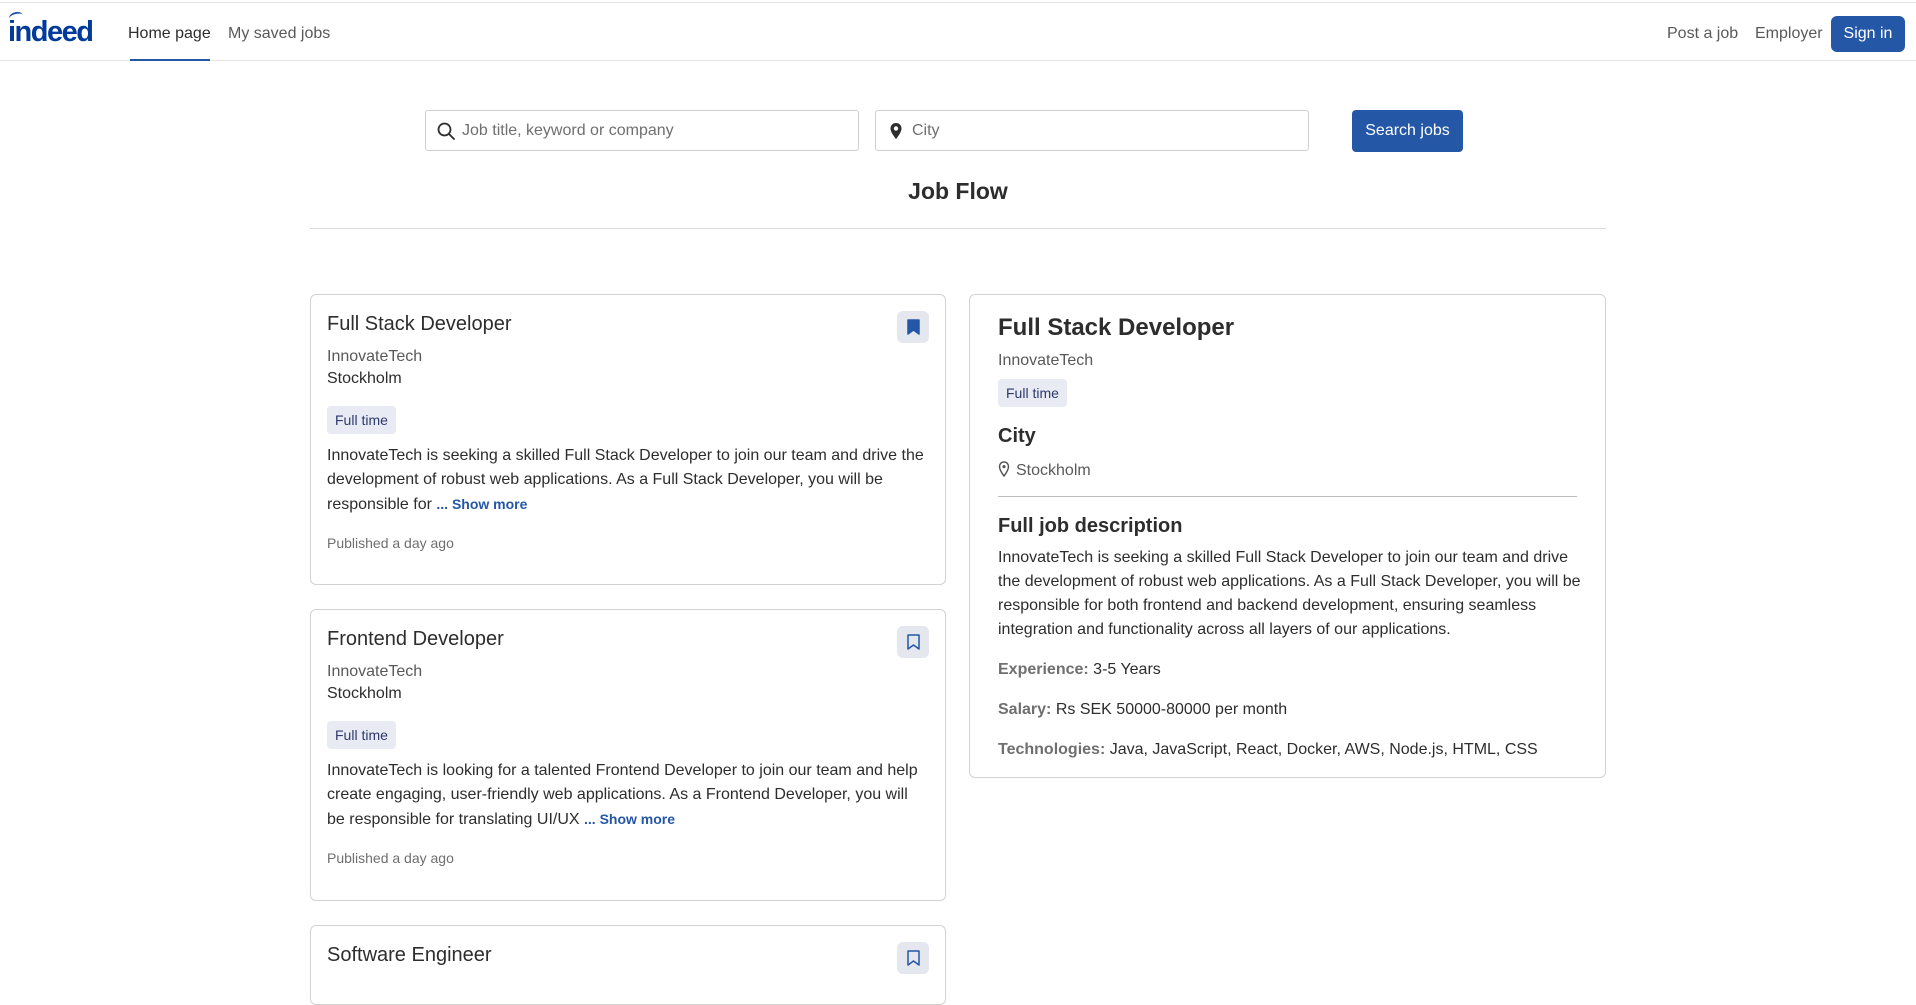  What do you see at coordinates (1868, 34) in the screenshot?
I see `sign-in-button: Sign in` at bounding box center [1868, 34].